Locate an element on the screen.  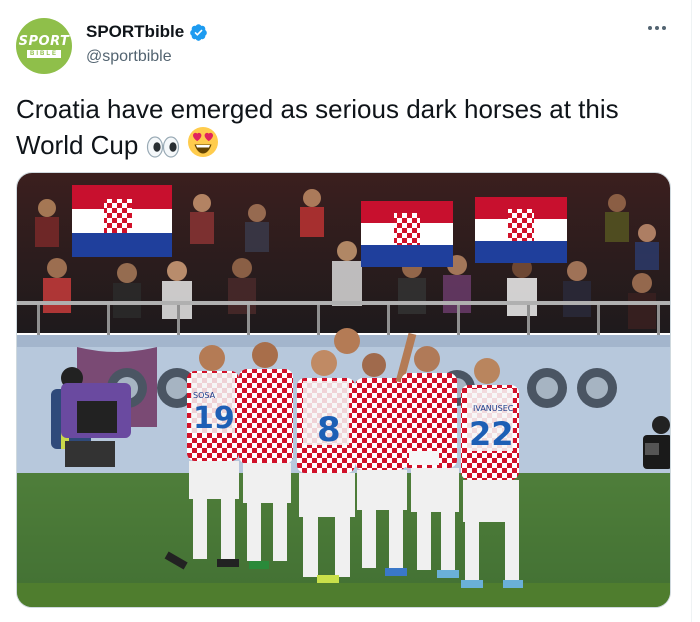
author-name-row: SPORTbible is located at coordinates (147, 32).